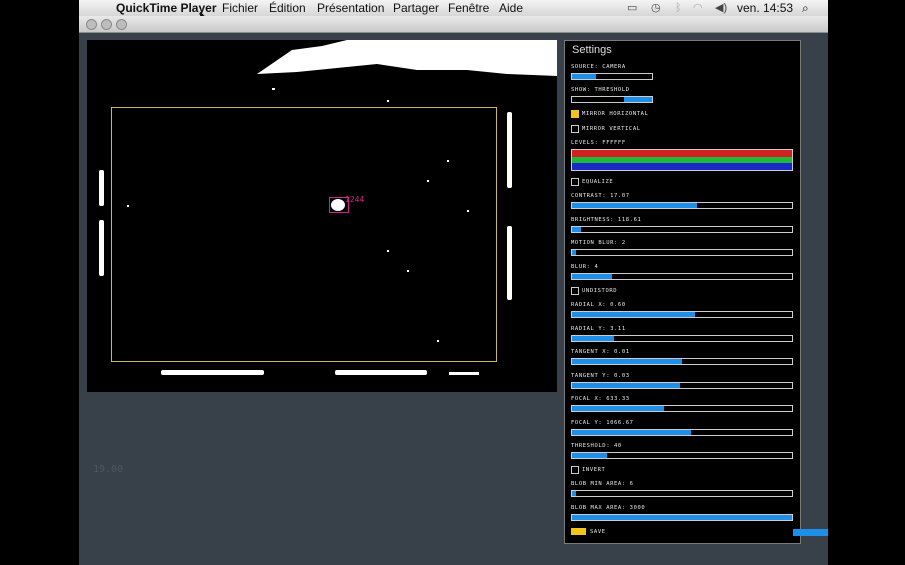  Describe the element at coordinates (108, 469) in the screenshot. I see `fps-readout: 19.00` at that location.